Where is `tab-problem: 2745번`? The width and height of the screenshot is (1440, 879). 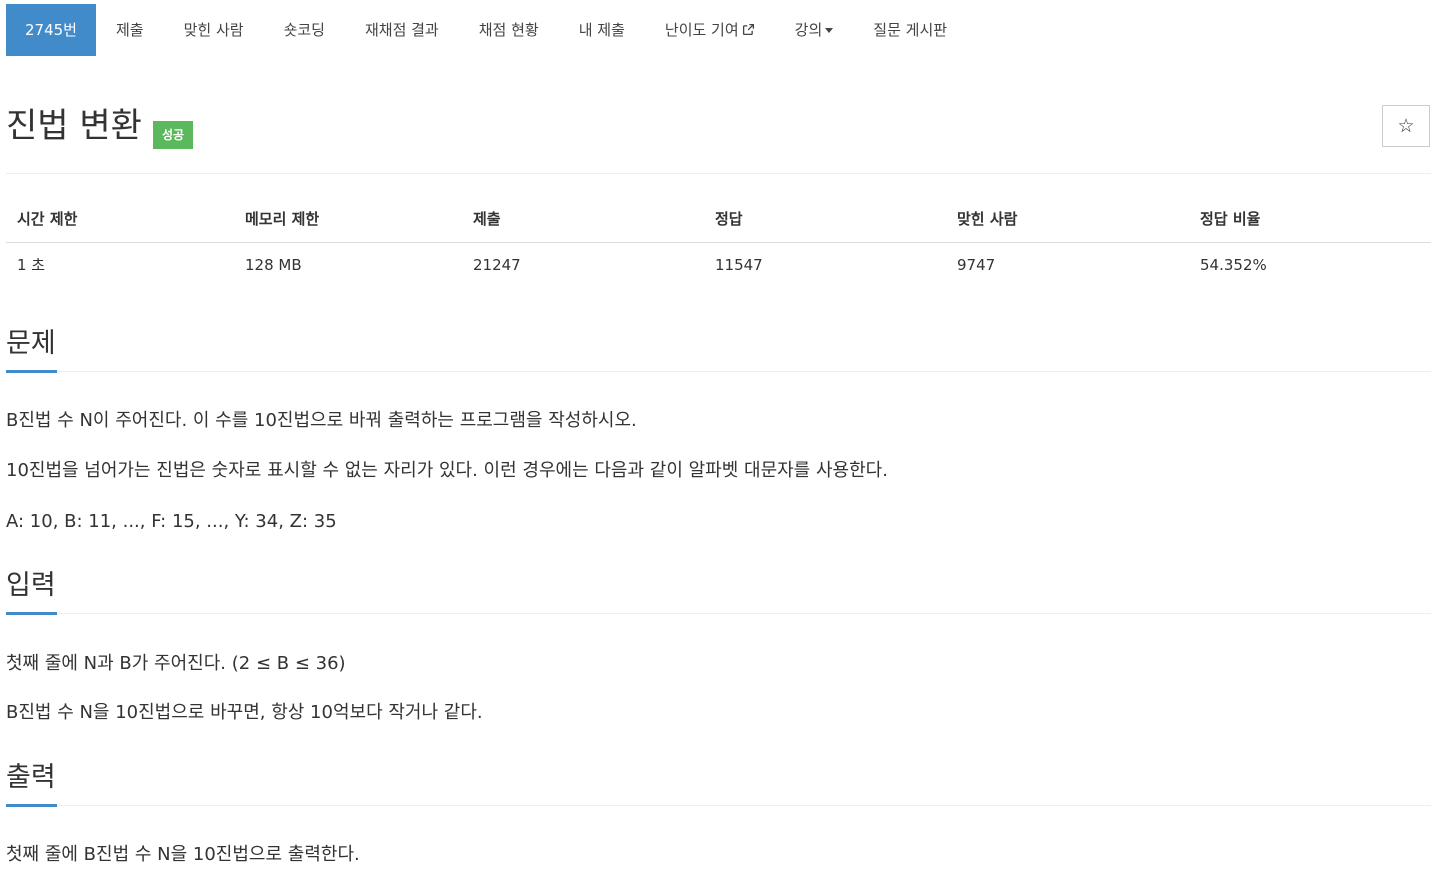 tab-problem: 2745번 is located at coordinates (51, 30).